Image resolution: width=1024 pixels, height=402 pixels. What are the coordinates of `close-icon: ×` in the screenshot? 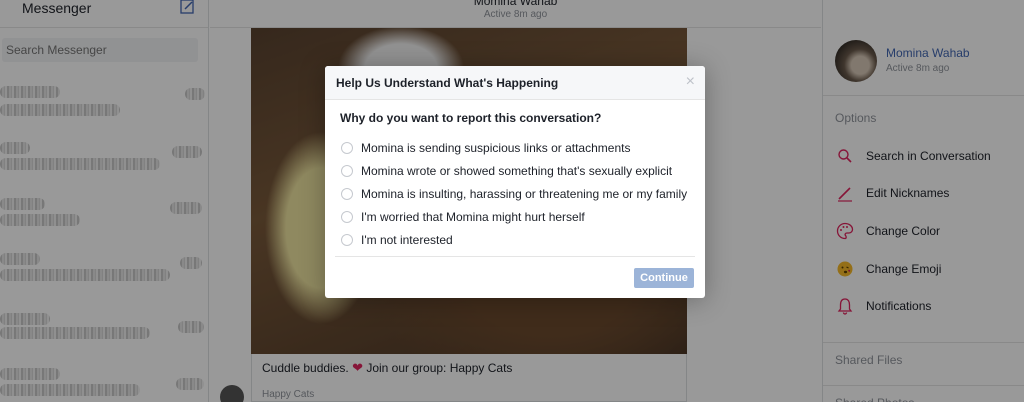 It's located at (690, 82).